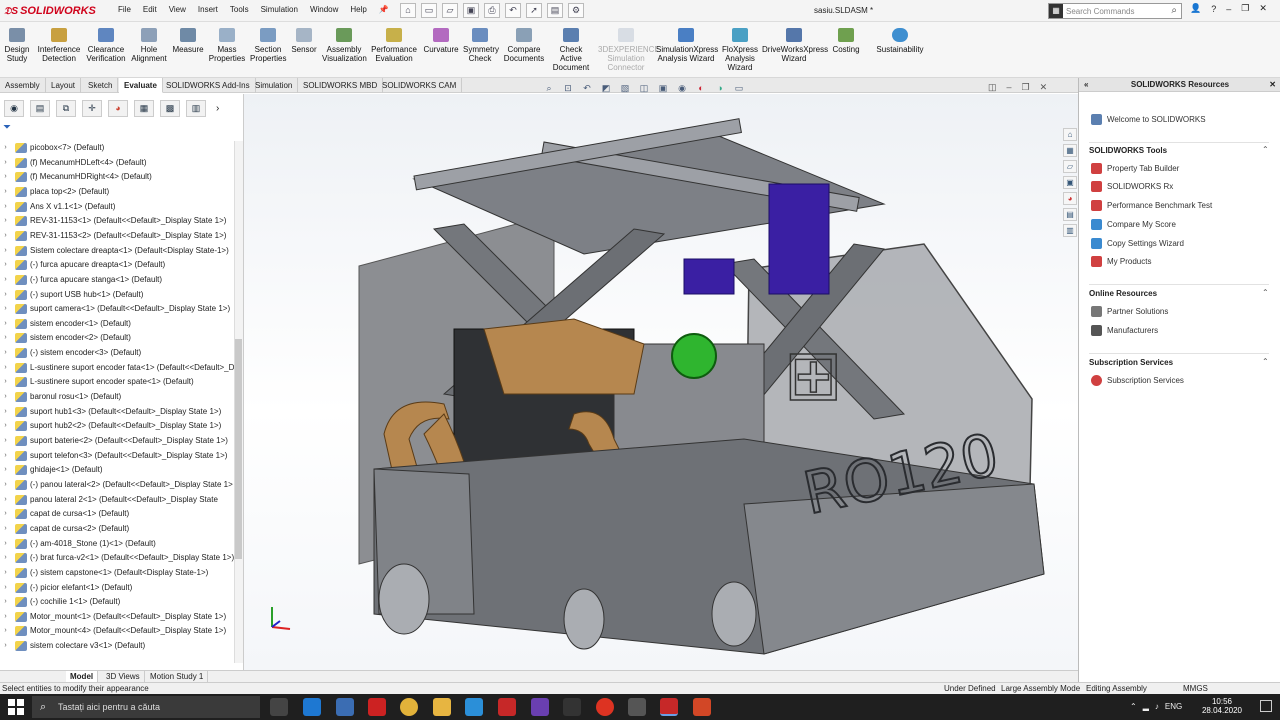 The width and height of the screenshot is (1280, 720). Describe the element at coordinates (1137, 380) in the screenshot. I see `subscription-services-link: Subscription Services` at that location.